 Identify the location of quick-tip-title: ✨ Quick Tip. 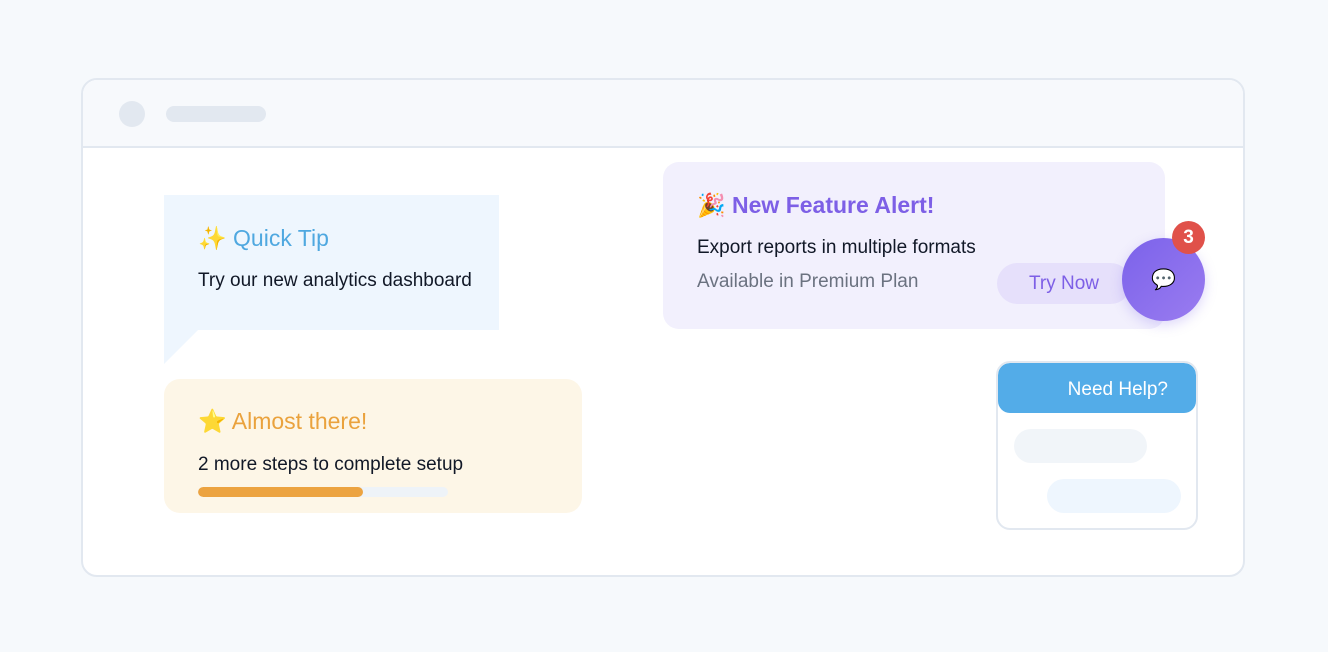
(263, 238).